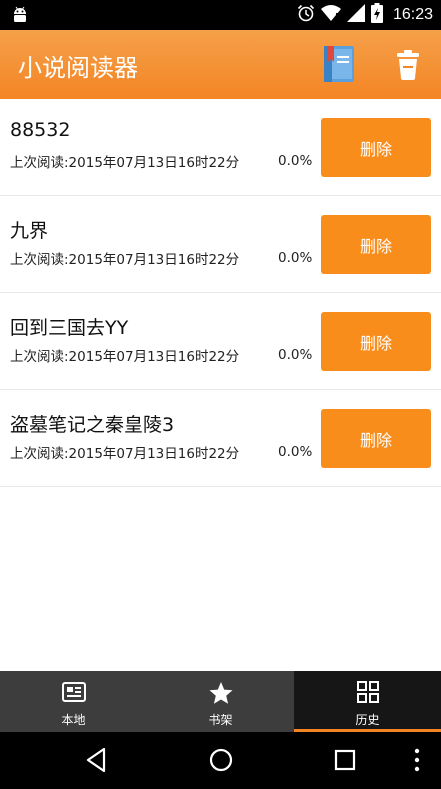  I want to click on app-title: 小说阅读器, so click(78, 68).